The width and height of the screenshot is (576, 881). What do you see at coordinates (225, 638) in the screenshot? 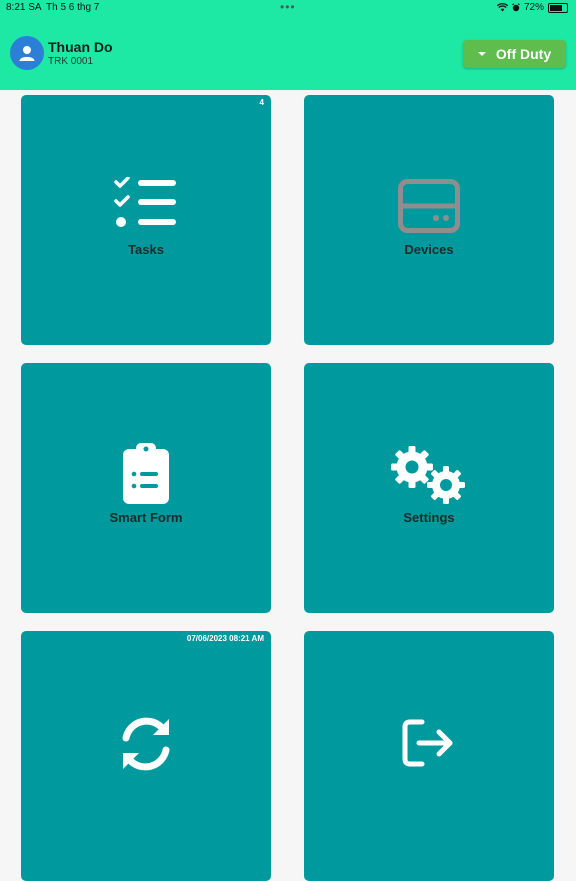
I see `last-sync-time: 07/06/2023 08:21 AM` at bounding box center [225, 638].